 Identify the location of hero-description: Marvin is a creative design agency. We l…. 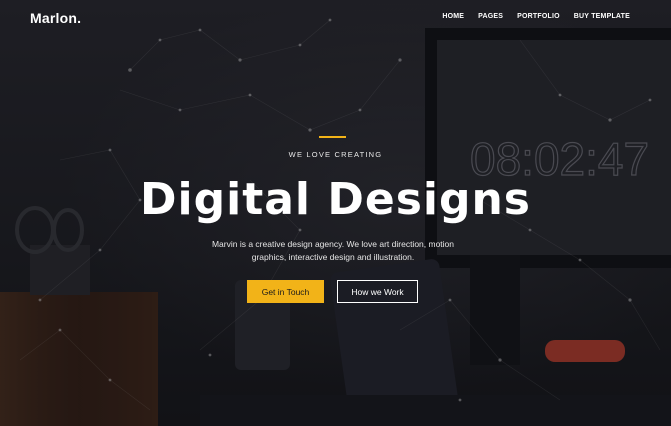
(333, 251).